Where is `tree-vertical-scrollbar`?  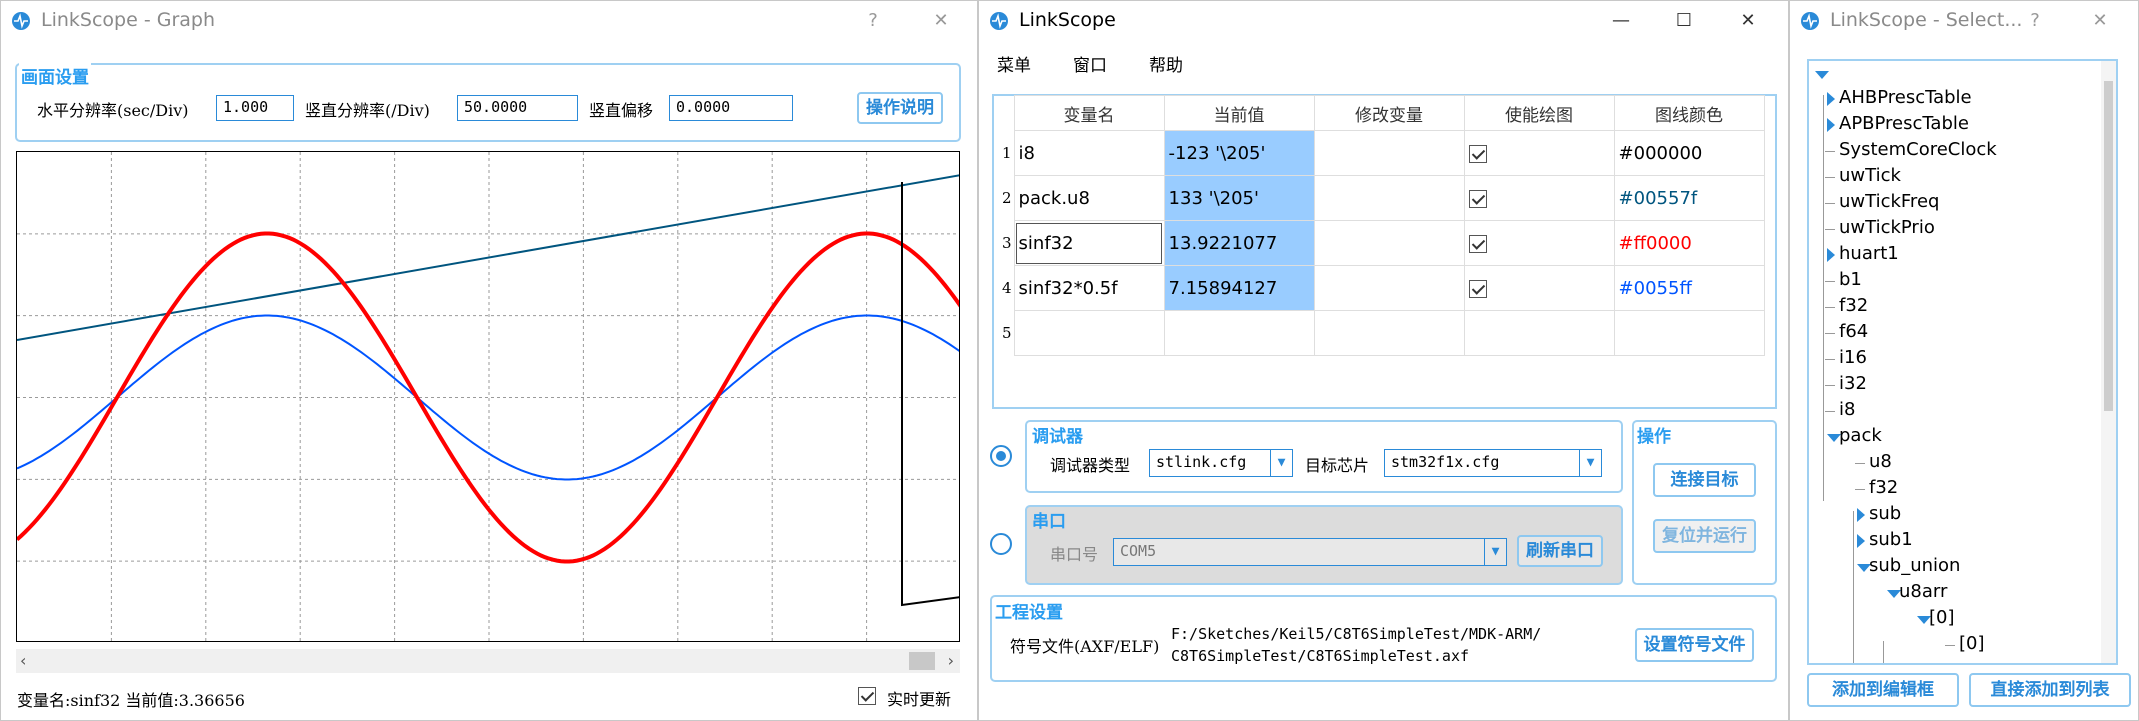 tree-vertical-scrollbar is located at coordinates (2108, 362).